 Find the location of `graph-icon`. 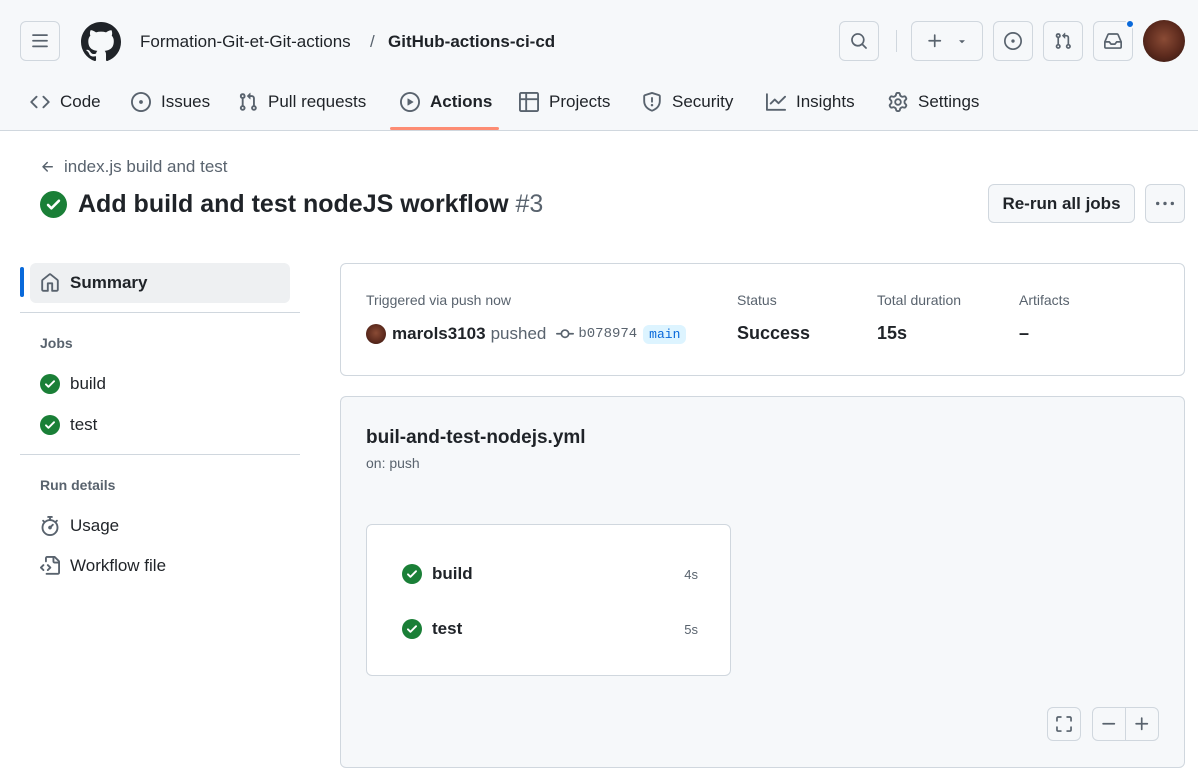

graph-icon is located at coordinates (776, 101).